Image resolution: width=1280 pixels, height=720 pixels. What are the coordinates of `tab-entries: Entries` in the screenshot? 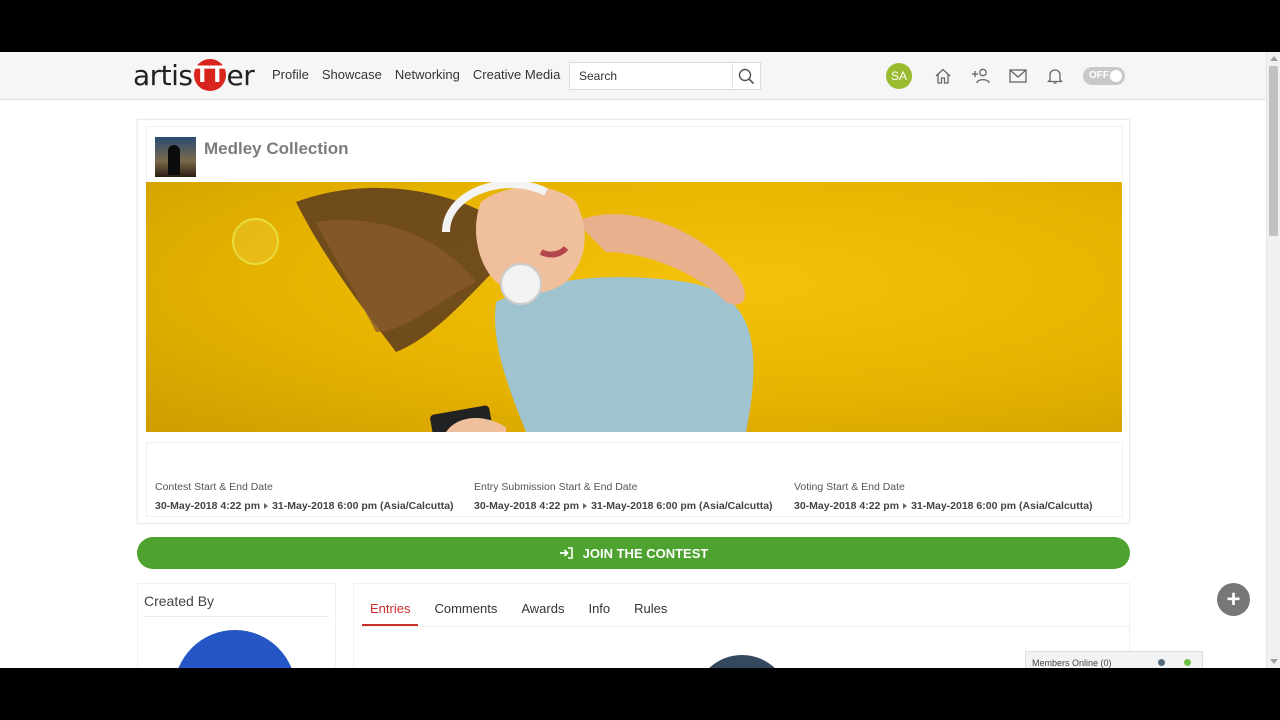 It's located at (390, 613).